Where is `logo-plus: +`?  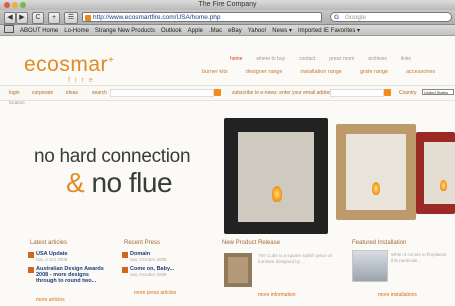
logo-plus: + is located at coordinates (111, 60).